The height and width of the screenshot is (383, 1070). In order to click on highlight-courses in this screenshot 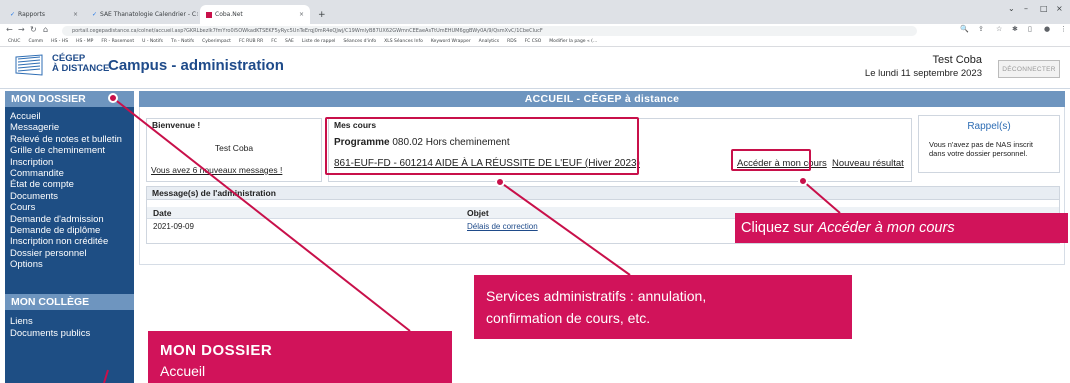, I will do `click(482, 146)`.